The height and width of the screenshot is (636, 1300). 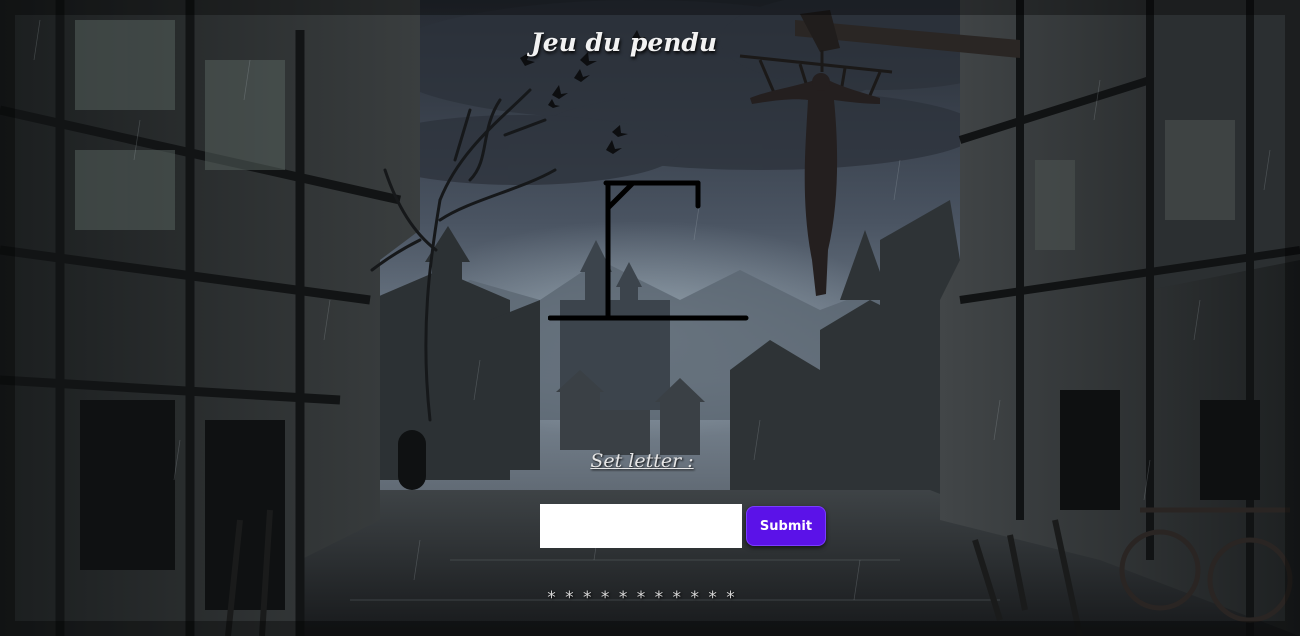 I want to click on hidden-word-text: * * * * * * * * * * *, so click(x=642, y=598).